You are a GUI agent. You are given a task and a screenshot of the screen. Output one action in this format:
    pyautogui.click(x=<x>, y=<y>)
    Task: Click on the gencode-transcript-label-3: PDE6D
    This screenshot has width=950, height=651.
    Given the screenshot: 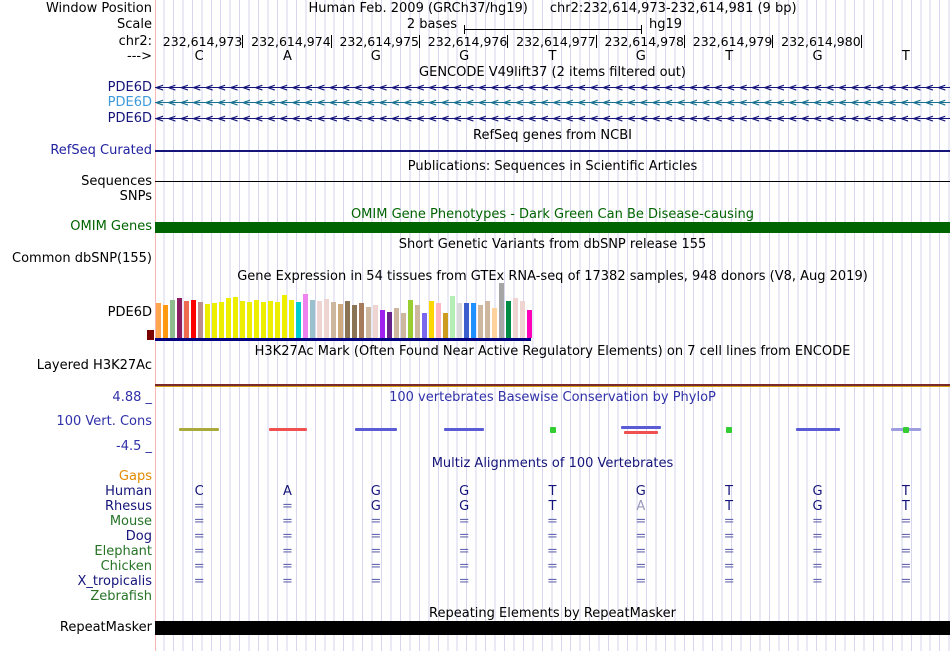 What is the action you would take?
    pyautogui.click(x=130, y=119)
    